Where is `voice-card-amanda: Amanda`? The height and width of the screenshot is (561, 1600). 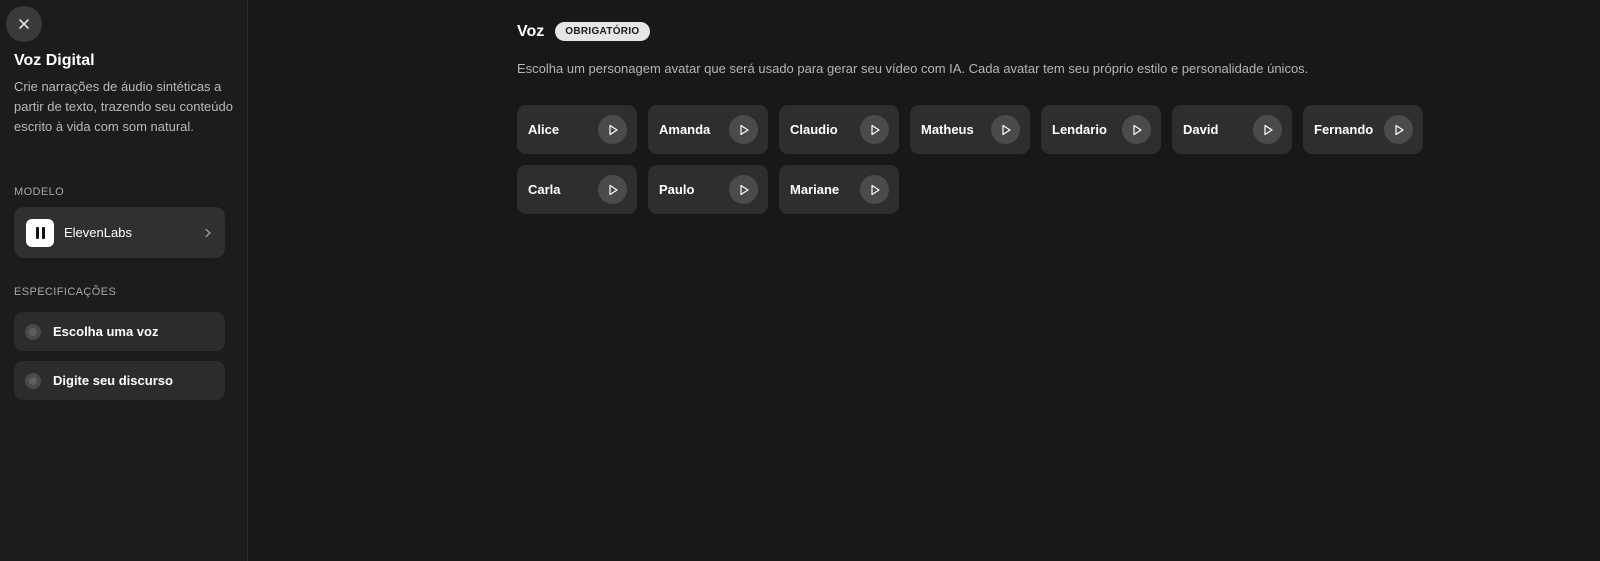 voice-card-amanda: Amanda is located at coordinates (708, 129).